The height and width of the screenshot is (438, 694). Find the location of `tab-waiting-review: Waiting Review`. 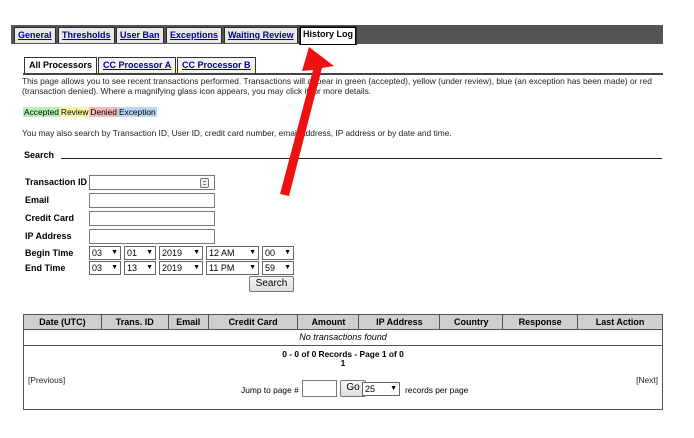

tab-waiting-review: Waiting Review is located at coordinates (261, 35).